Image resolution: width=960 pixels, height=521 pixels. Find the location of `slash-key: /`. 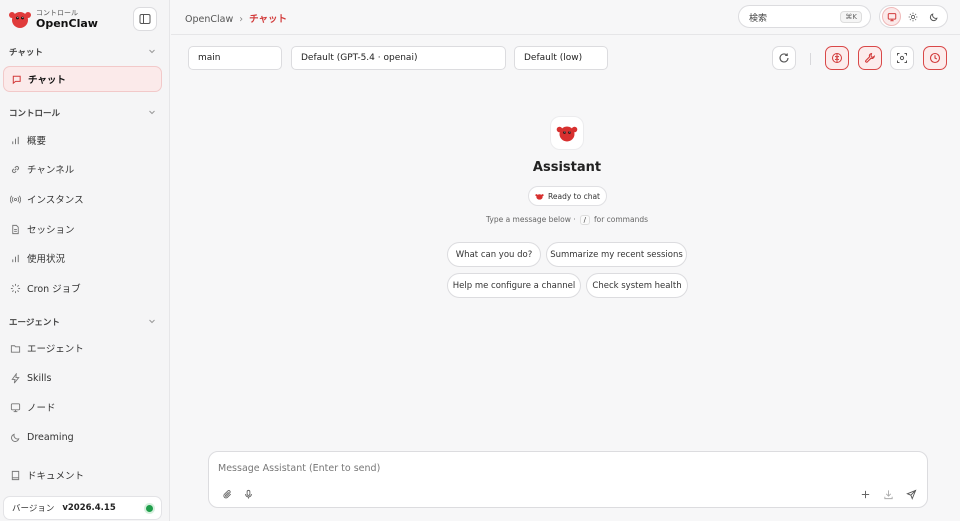

slash-key: / is located at coordinates (584, 220).